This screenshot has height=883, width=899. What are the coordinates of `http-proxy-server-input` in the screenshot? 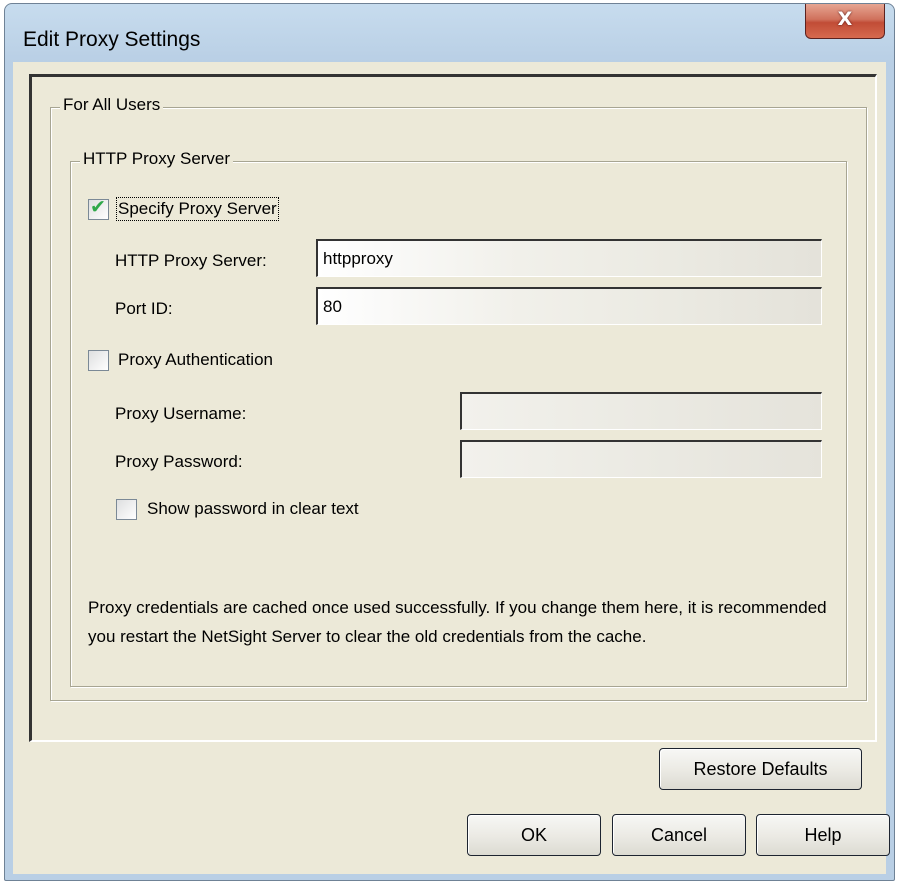 It's located at (569, 258).